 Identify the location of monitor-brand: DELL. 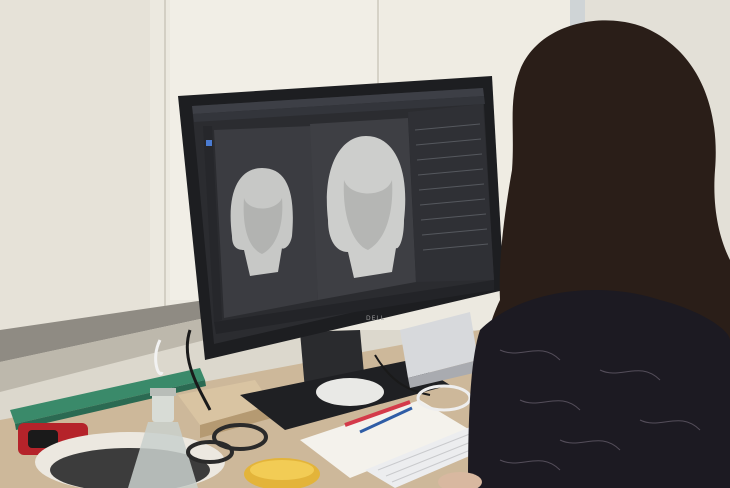
(375, 318).